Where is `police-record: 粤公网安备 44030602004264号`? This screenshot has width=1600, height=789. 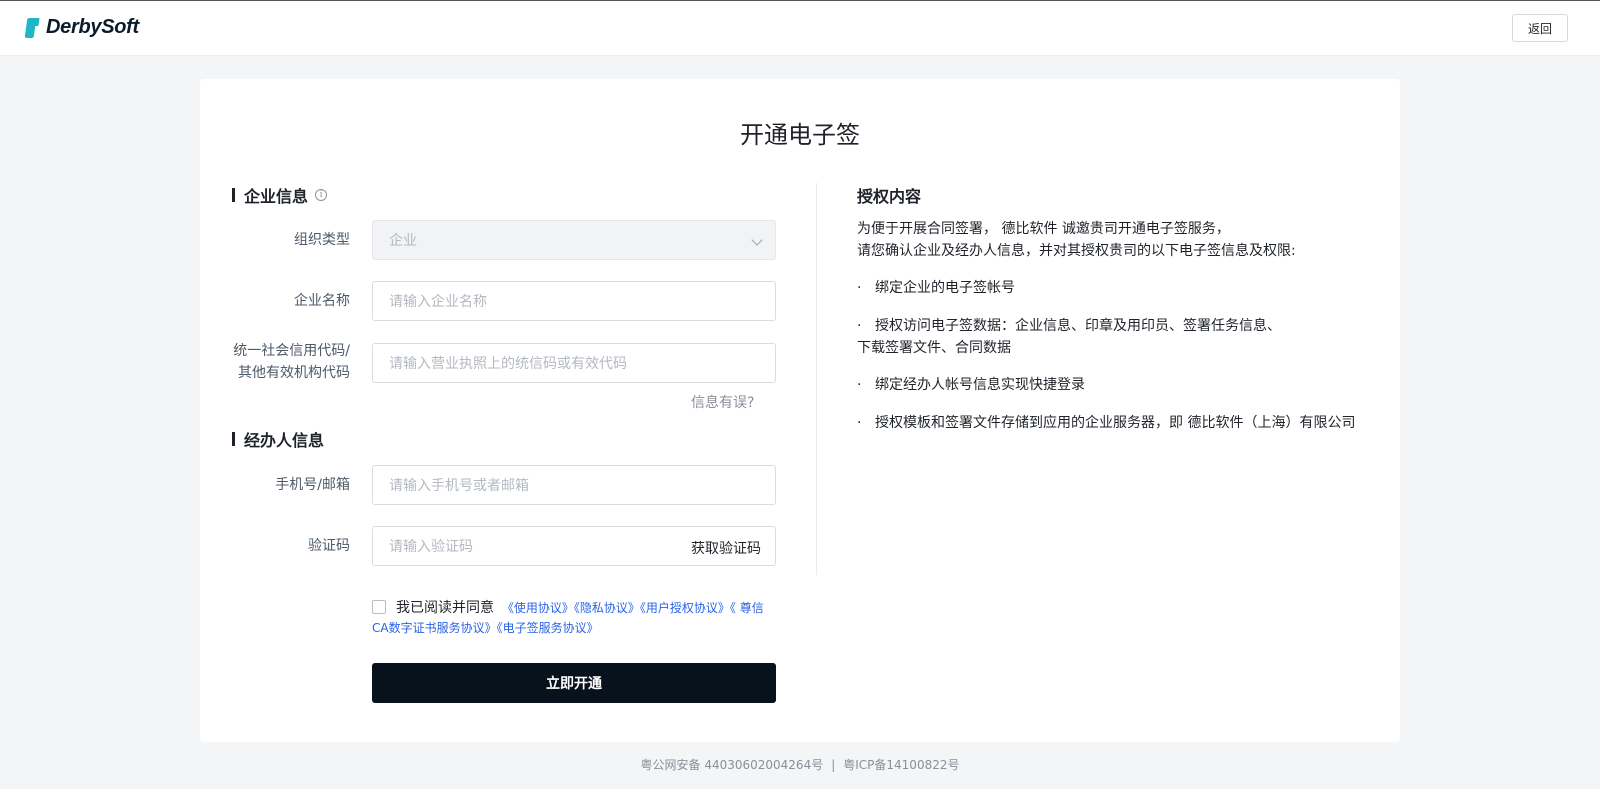 police-record: 粤公网安备 44030602004264号 is located at coordinates (732, 765).